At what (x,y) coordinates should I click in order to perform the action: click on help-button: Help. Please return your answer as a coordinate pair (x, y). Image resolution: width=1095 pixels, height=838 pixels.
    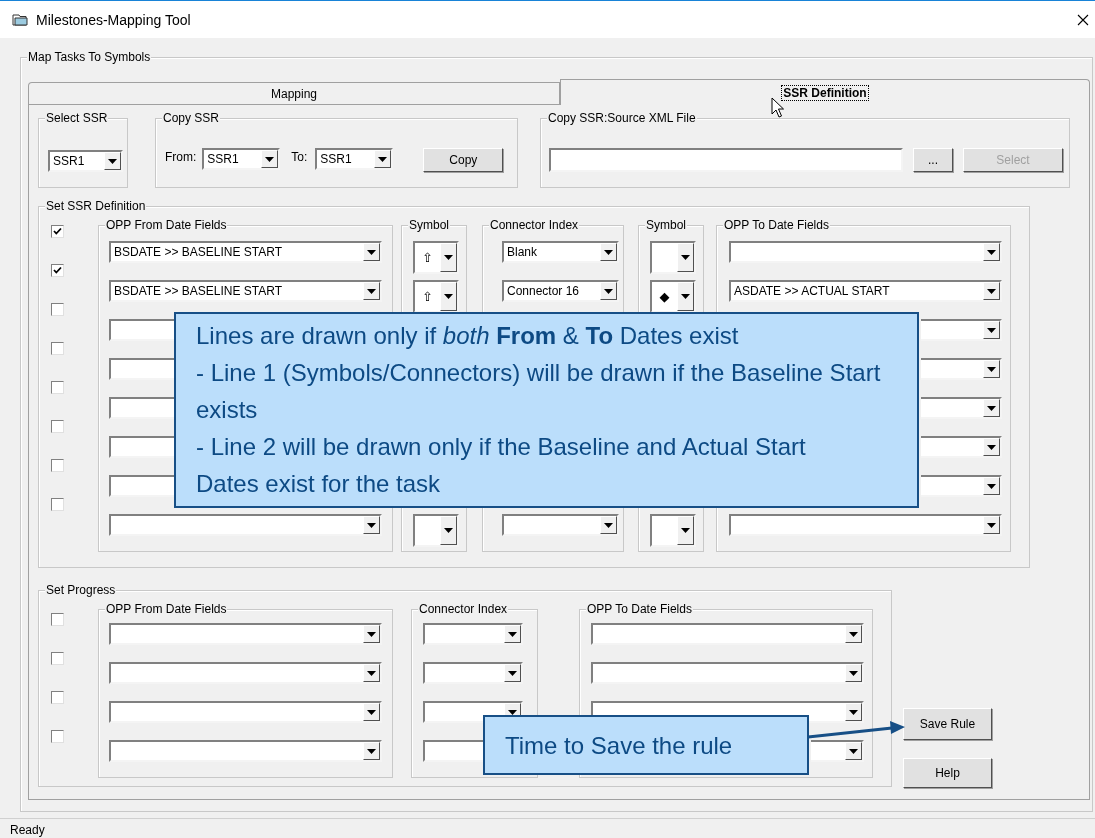
    Looking at the image, I should click on (947, 773).